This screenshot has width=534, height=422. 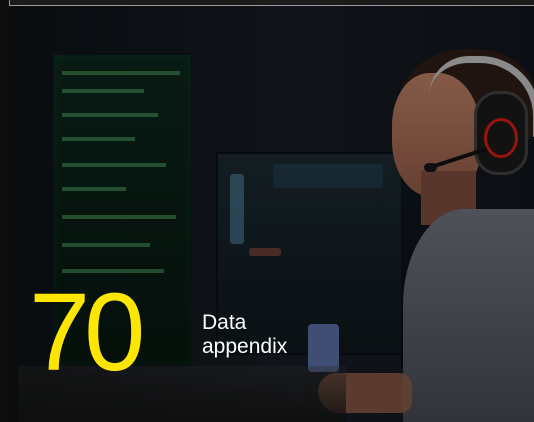 What do you see at coordinates (245, 346) in the screenshot?
I see `section-title-line-2: appendix` at bounding box center [245, 346].